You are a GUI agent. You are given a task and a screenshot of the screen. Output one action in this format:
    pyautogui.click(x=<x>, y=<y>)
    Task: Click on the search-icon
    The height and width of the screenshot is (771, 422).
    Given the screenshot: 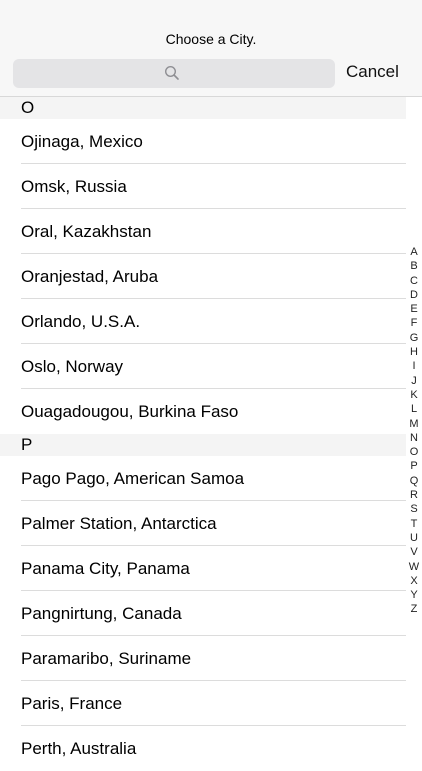 What is the action you would take?
    pyautogui.click(x=171, y=72)
    